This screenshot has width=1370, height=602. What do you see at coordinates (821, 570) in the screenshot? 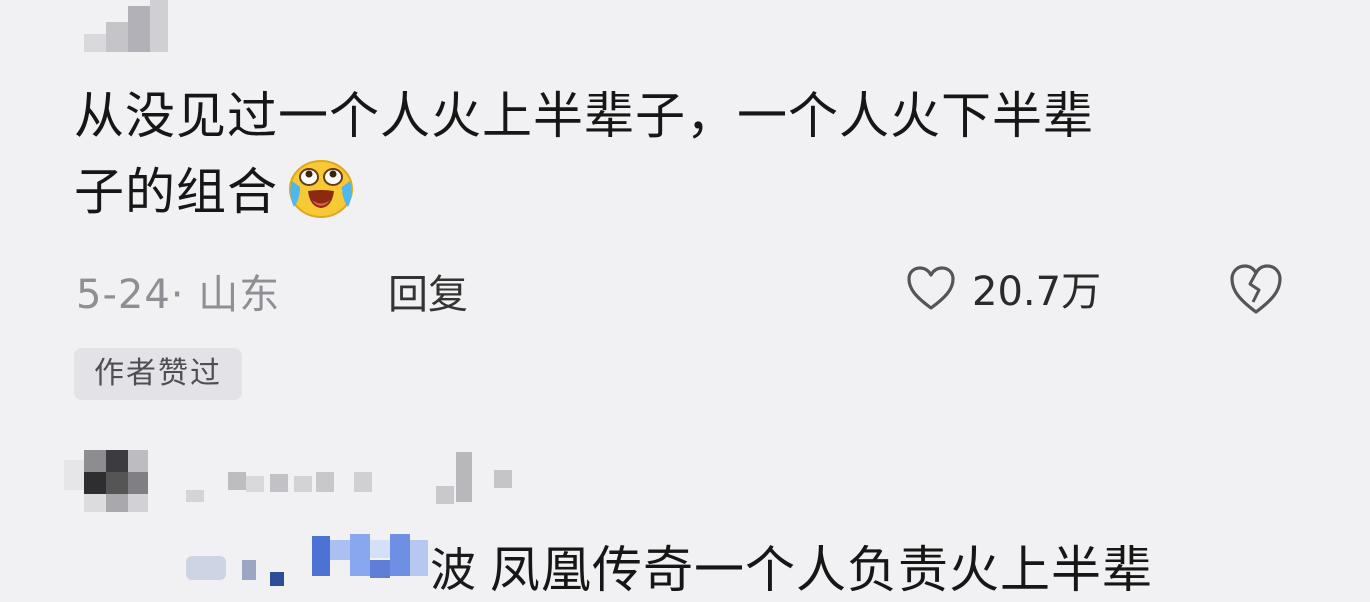
I see `reply-text: 凤凰传奇一个人负责火上半辈` at bounding box center [821, 570].